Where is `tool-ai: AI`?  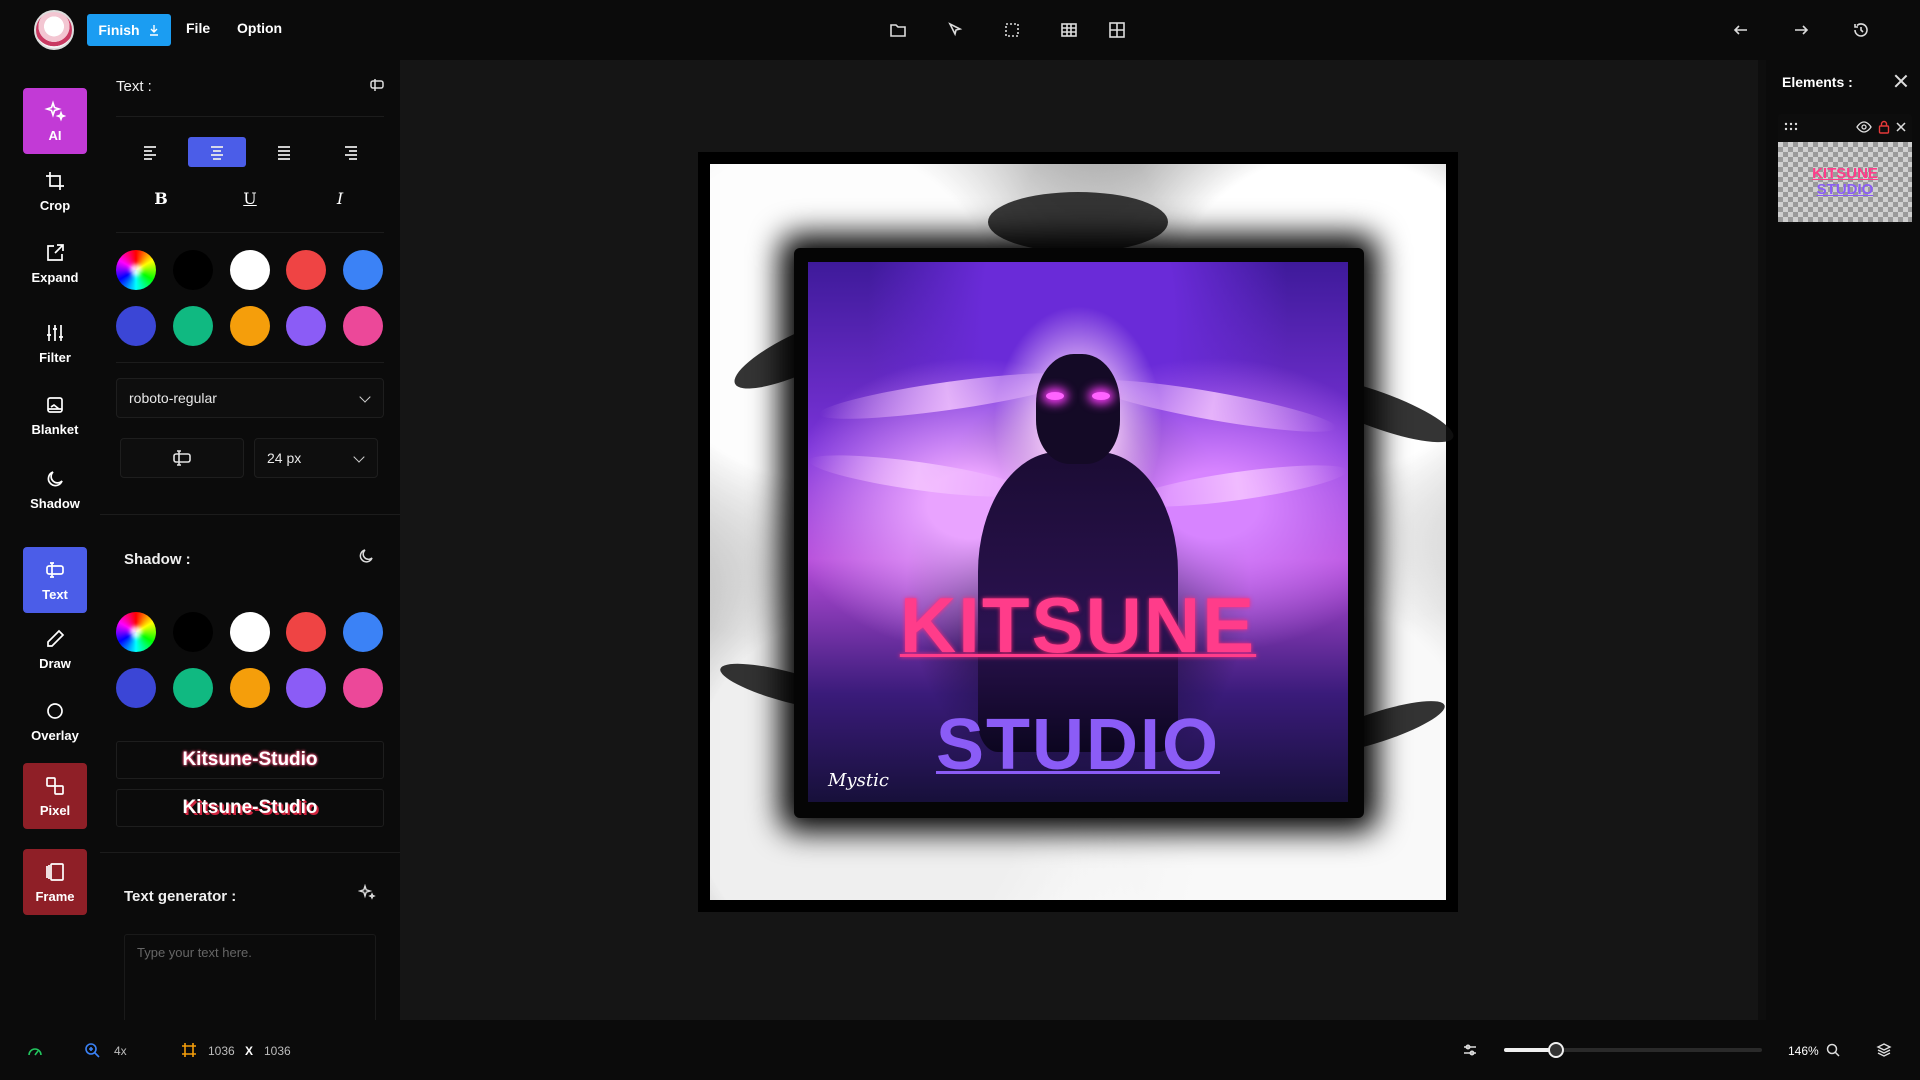 tool-ai: AI is located at coordinates (55, 121).